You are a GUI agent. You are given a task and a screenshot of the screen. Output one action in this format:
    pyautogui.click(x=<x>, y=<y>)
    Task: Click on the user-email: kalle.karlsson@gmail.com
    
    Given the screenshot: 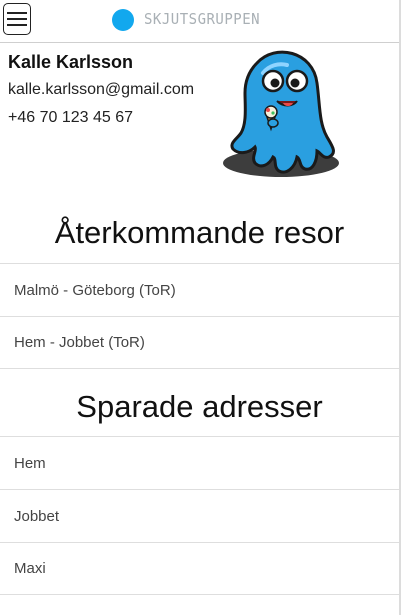 What is the action you would take?
    pyautogui.click(x=101, y=89)
    